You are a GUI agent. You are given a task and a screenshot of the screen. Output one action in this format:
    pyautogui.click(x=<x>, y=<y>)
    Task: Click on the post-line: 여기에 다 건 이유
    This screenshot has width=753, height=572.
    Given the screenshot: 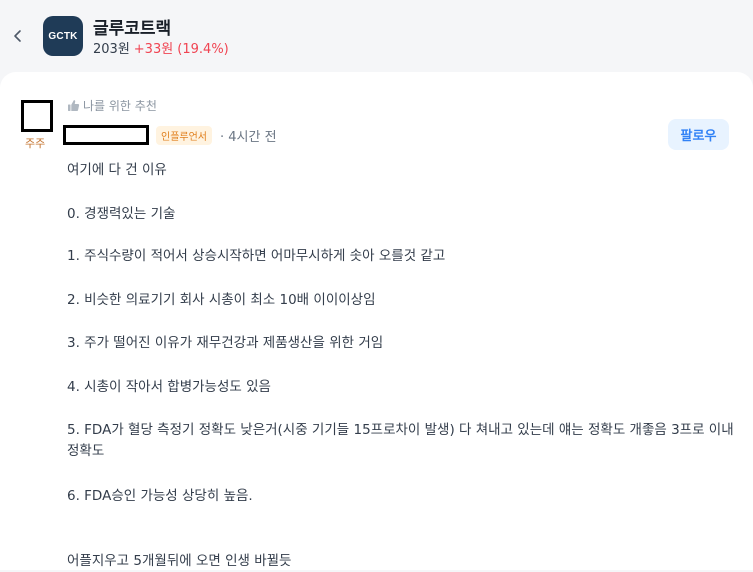 What is the action you would take?
    pyautogui.click(x=117, y=170)
    